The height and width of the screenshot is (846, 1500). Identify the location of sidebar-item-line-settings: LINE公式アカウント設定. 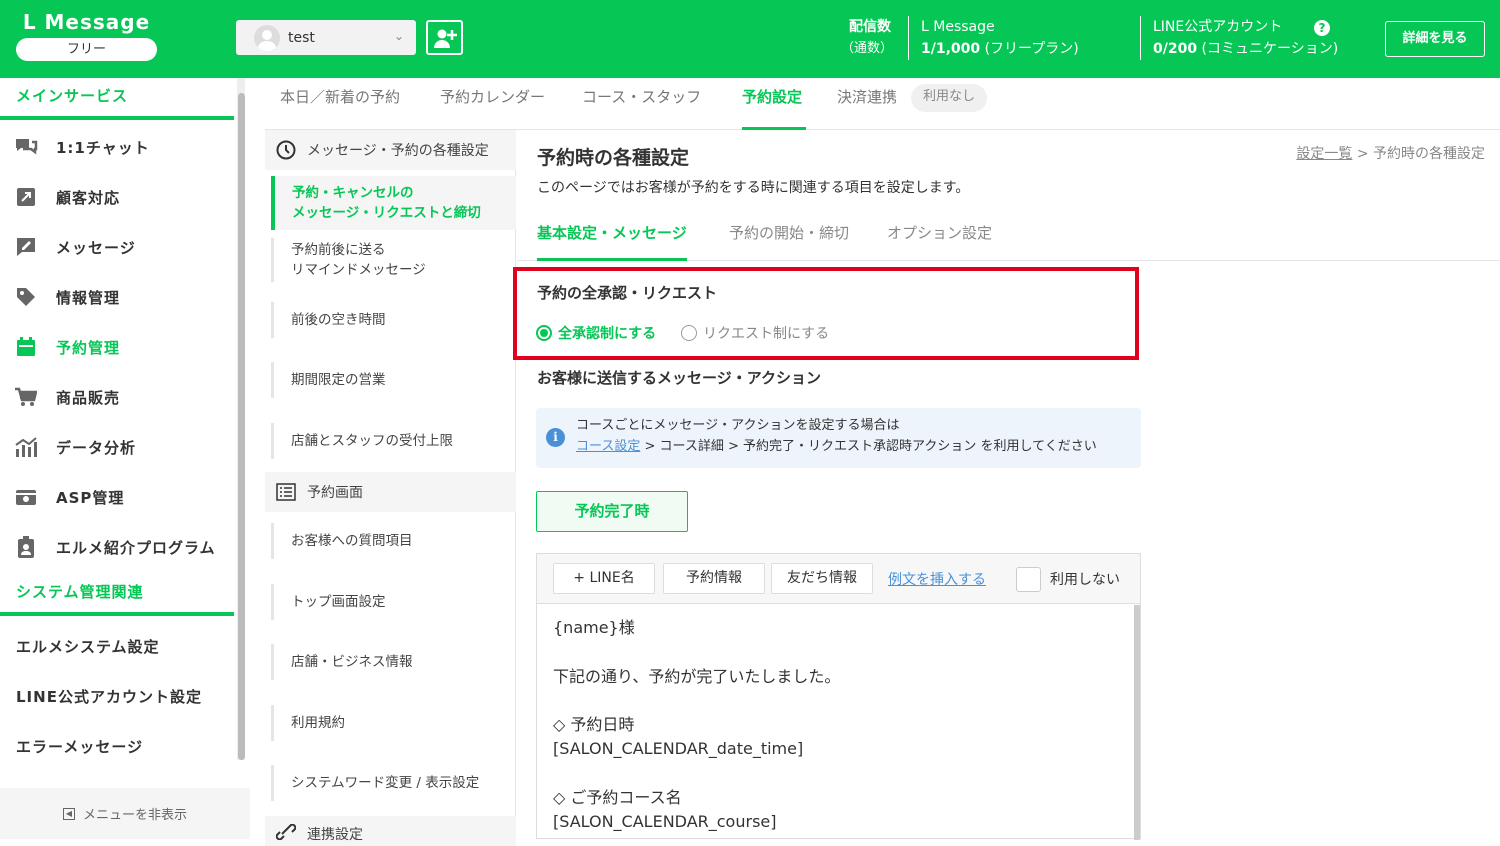
(117, 697).